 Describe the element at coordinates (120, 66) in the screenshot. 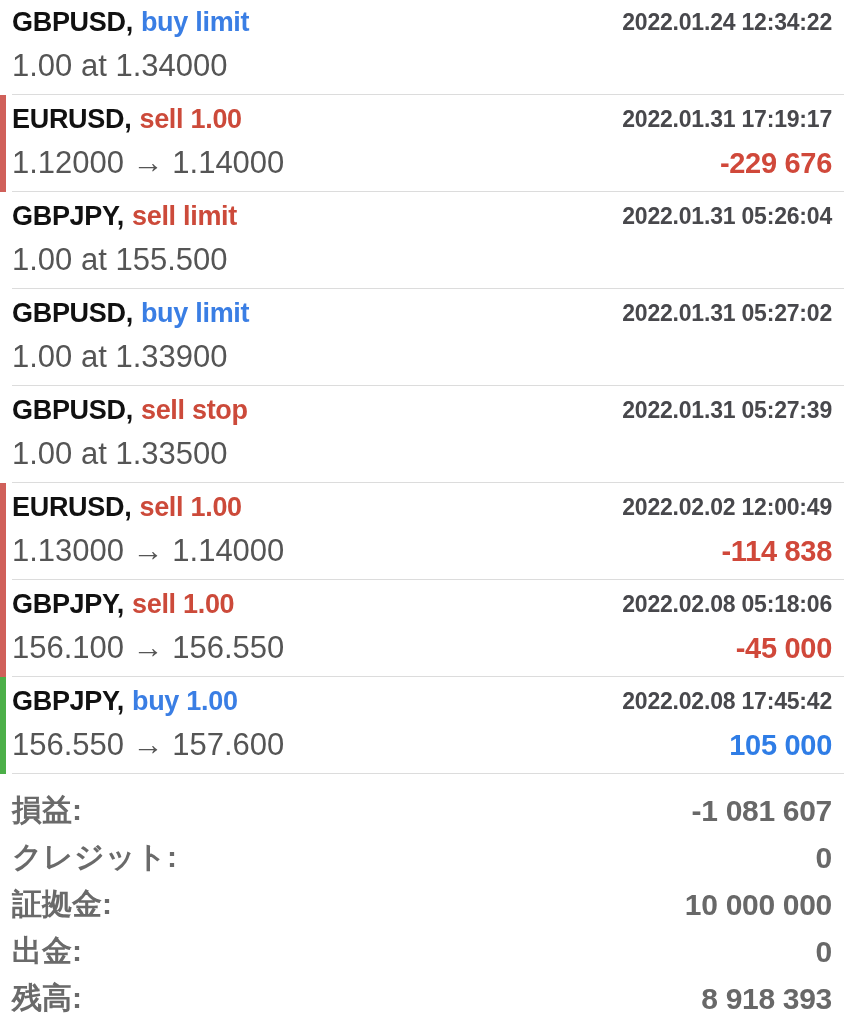

I see `price-label: 1.00 at 1.34000` at that location.